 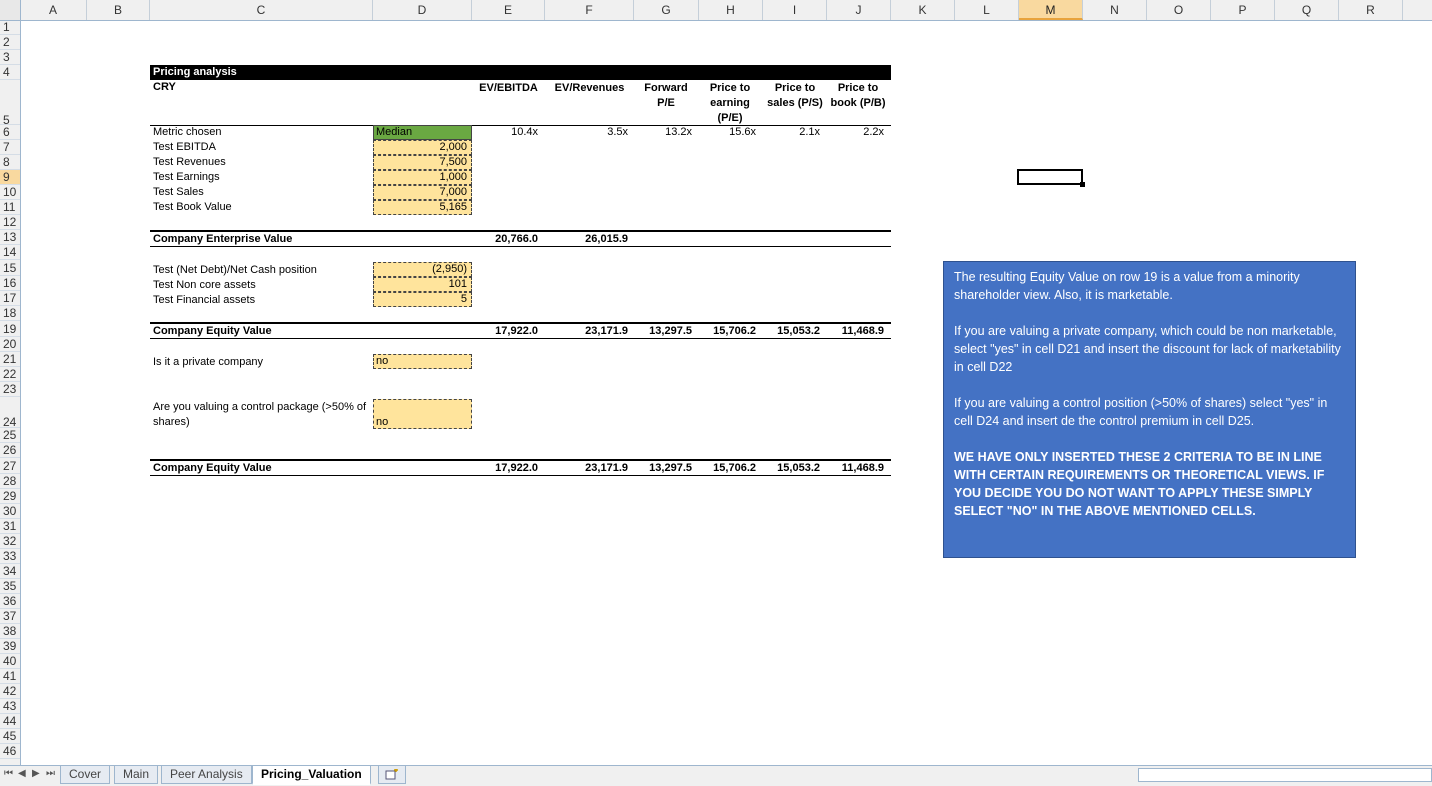 What do you see at coordinates (1243, 10) in the screenshot?
I see `column-header-p: P` at bounding box center [1243, 10].